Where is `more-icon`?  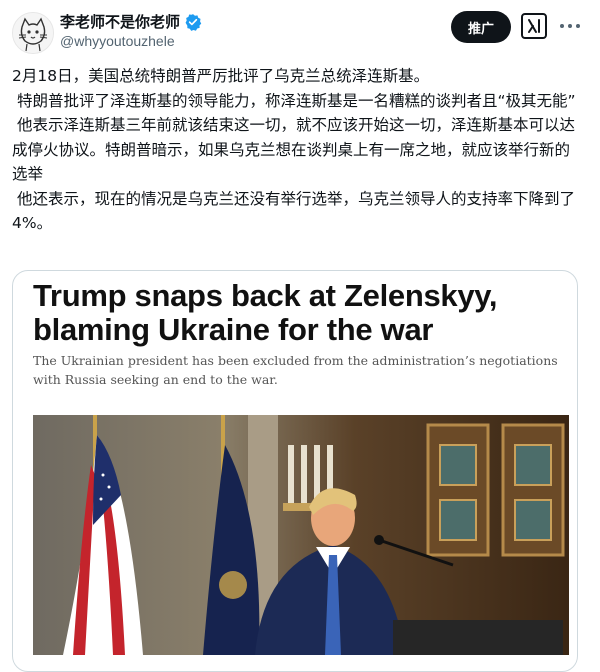
more-icon is located at coordinates (570, 26).